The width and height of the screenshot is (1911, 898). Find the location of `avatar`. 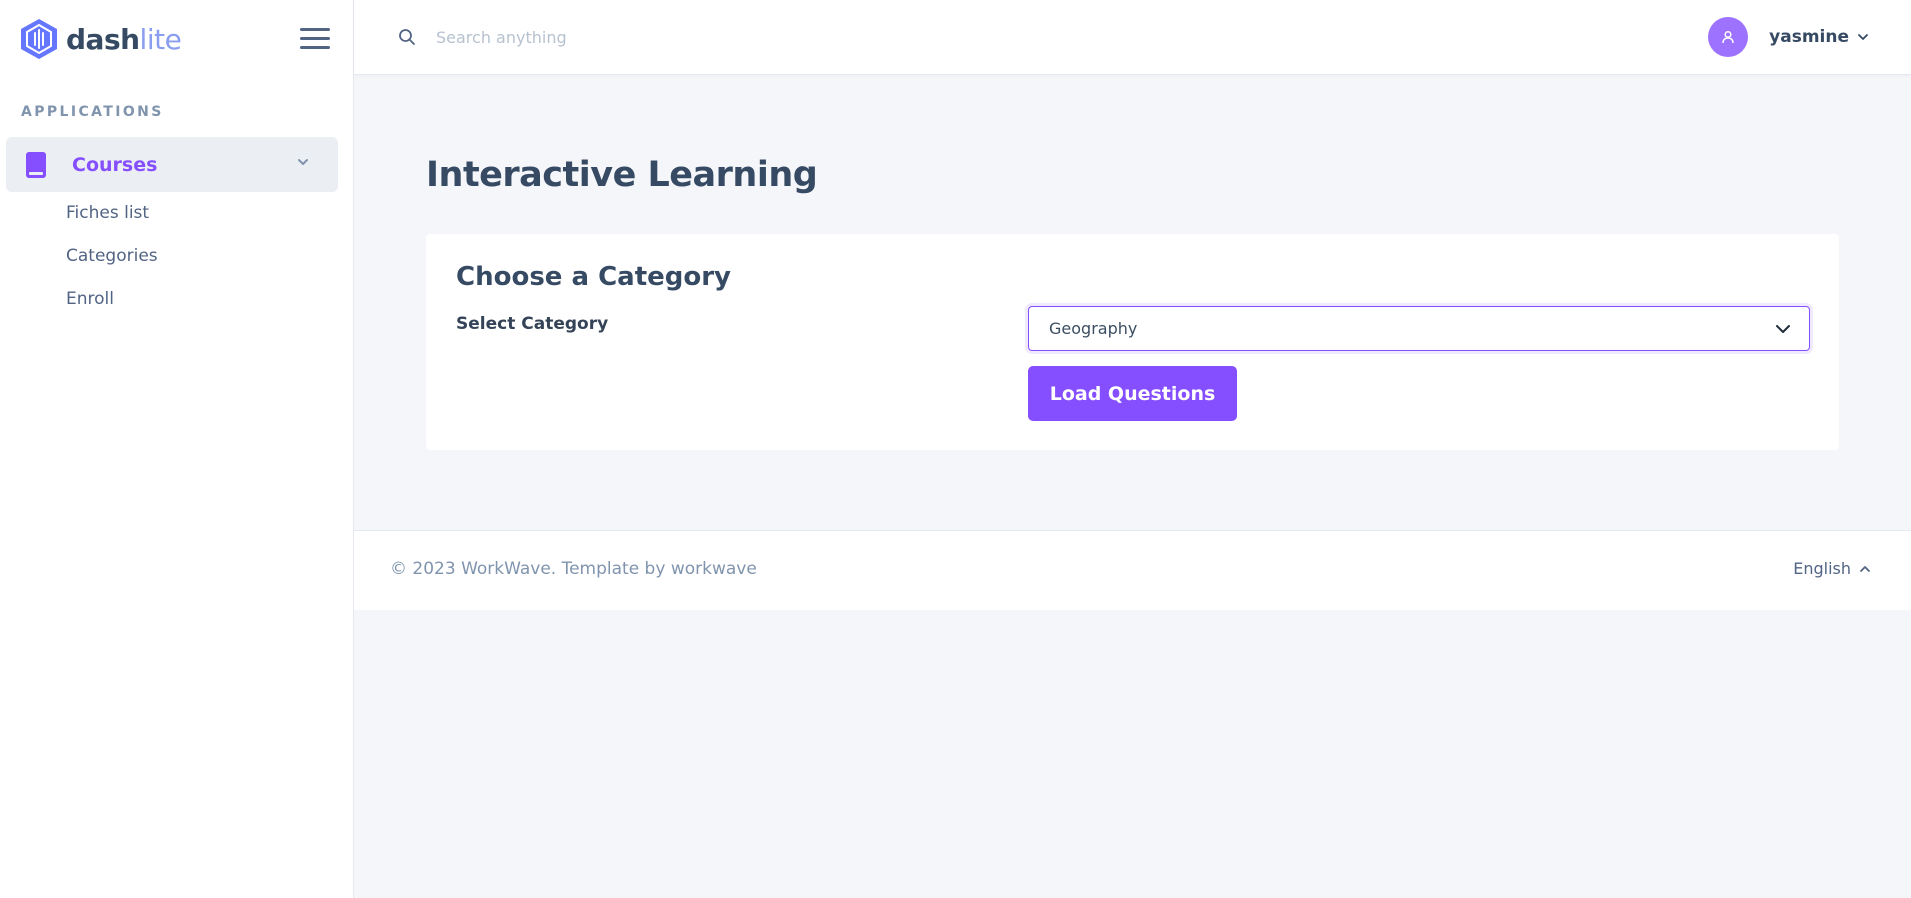

avatar is located at coordinates (1728, 37).